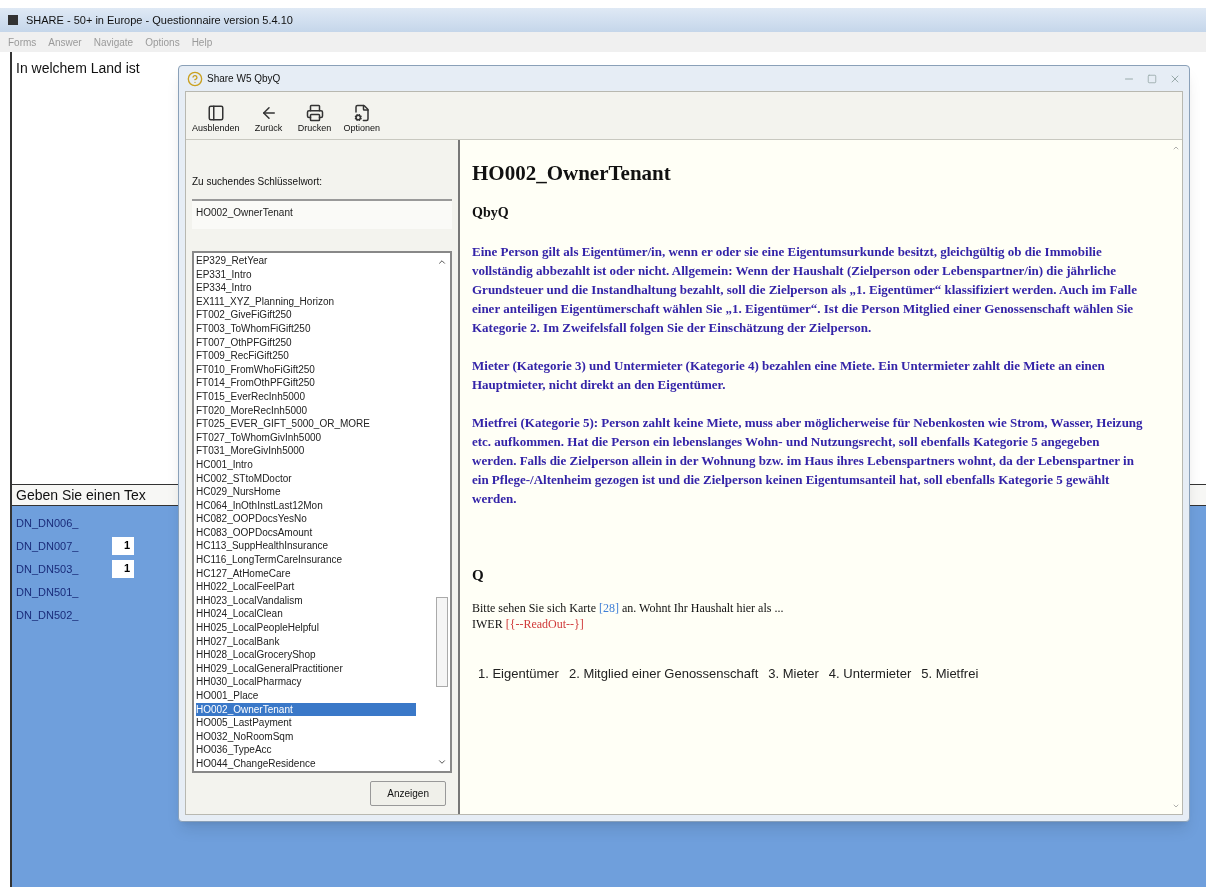 The width and height of the screenshot is (1206, 887). I want to click on toolbar-button: Ausblenden, so click(216, 119).